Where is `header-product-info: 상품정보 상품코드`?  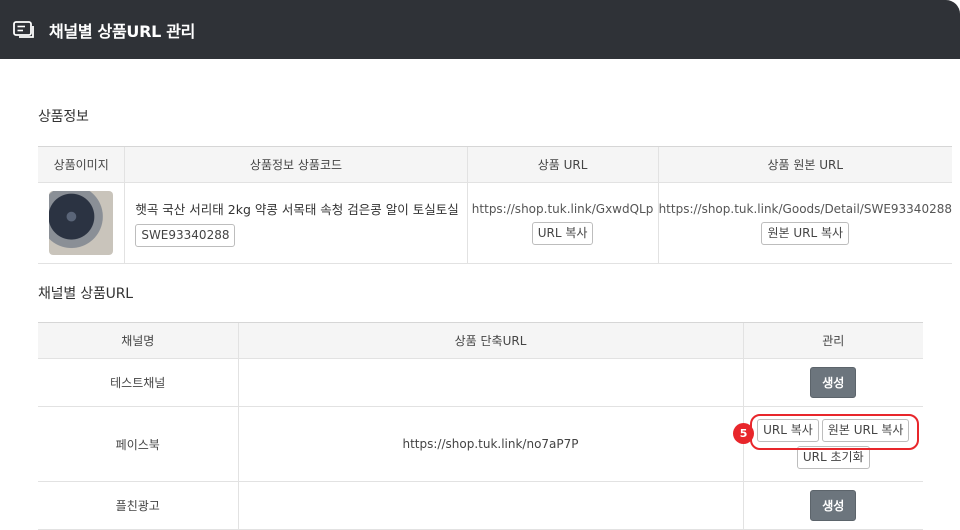
header-product-info: 상품정보 상품코드 is located at coordinates (296, 164).